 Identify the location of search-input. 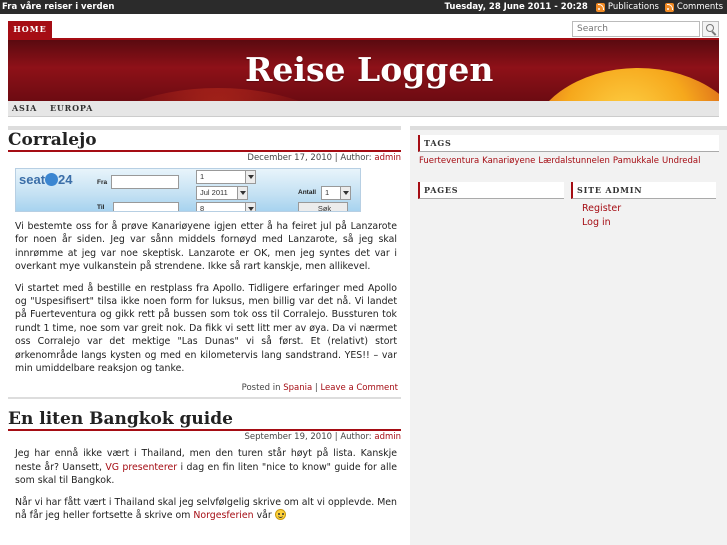
(636, 29).